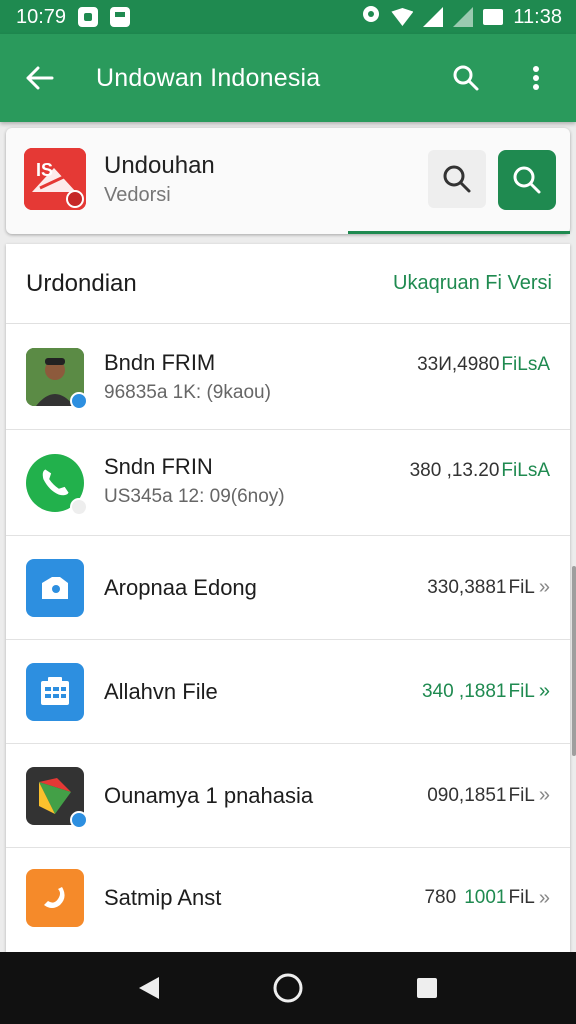 This screenshot has height=1024, width=576. I want to click on status-time-right: 11:38, so click(537, 16).